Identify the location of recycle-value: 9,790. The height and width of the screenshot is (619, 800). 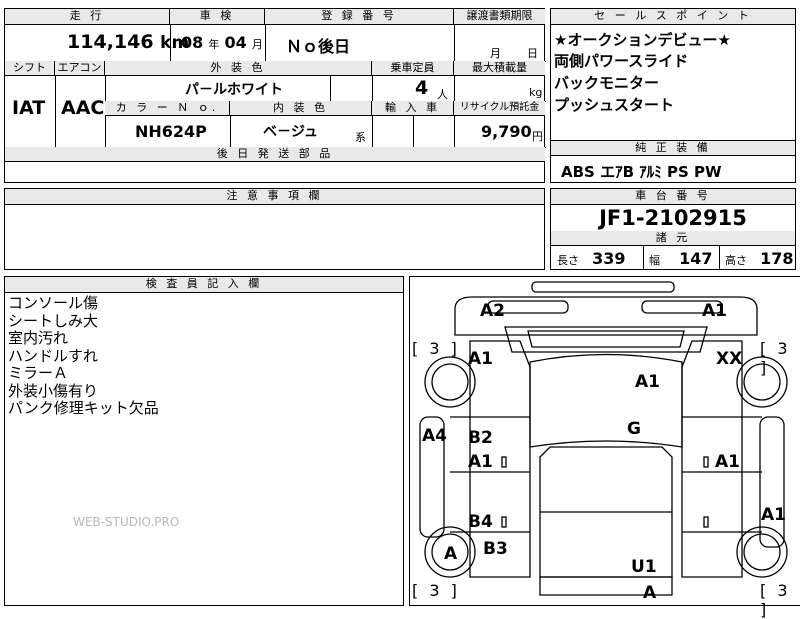
(506, 131).